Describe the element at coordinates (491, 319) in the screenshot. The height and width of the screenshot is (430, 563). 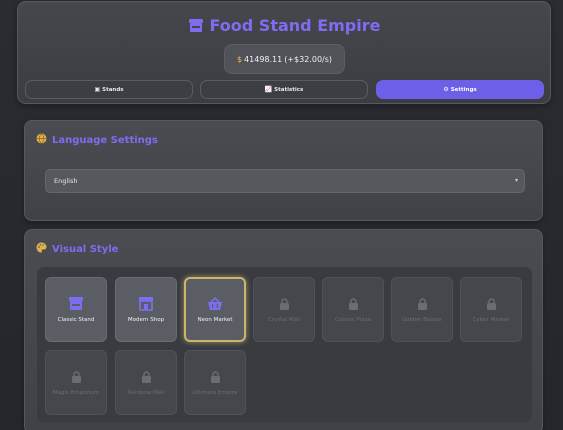
I see `style-label: Cyber Market` at that location.